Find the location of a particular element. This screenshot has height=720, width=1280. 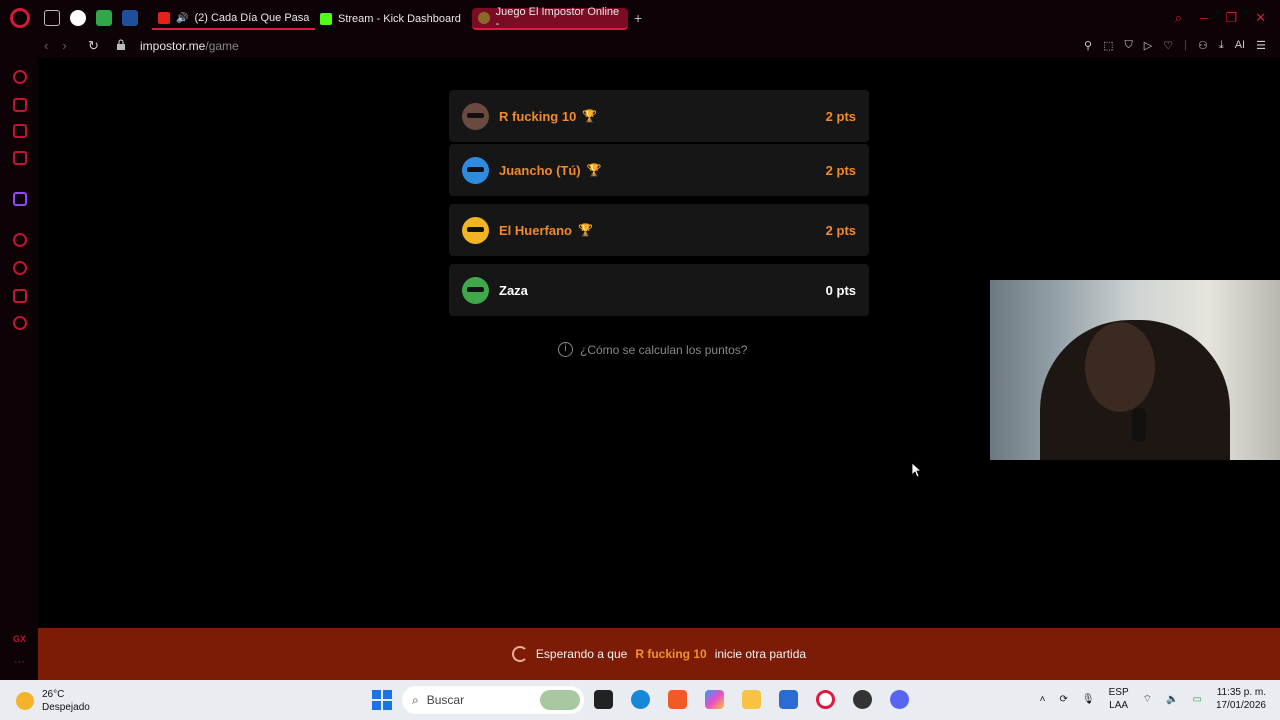

play-icon: ▷ is located at coordinates (1148, 45).